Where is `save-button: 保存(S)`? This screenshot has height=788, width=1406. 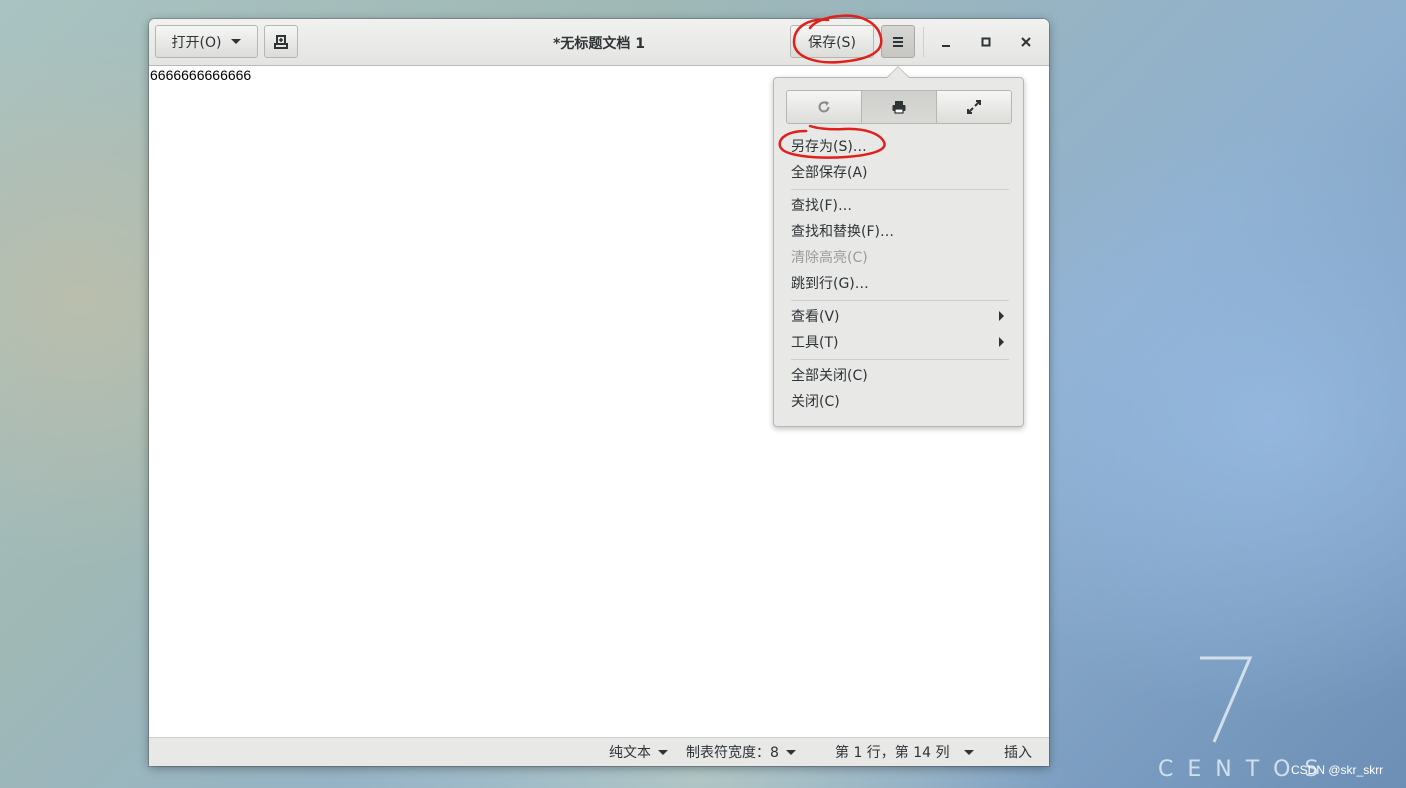 save-button: 保存(S) is located at coordinates (832, 41).